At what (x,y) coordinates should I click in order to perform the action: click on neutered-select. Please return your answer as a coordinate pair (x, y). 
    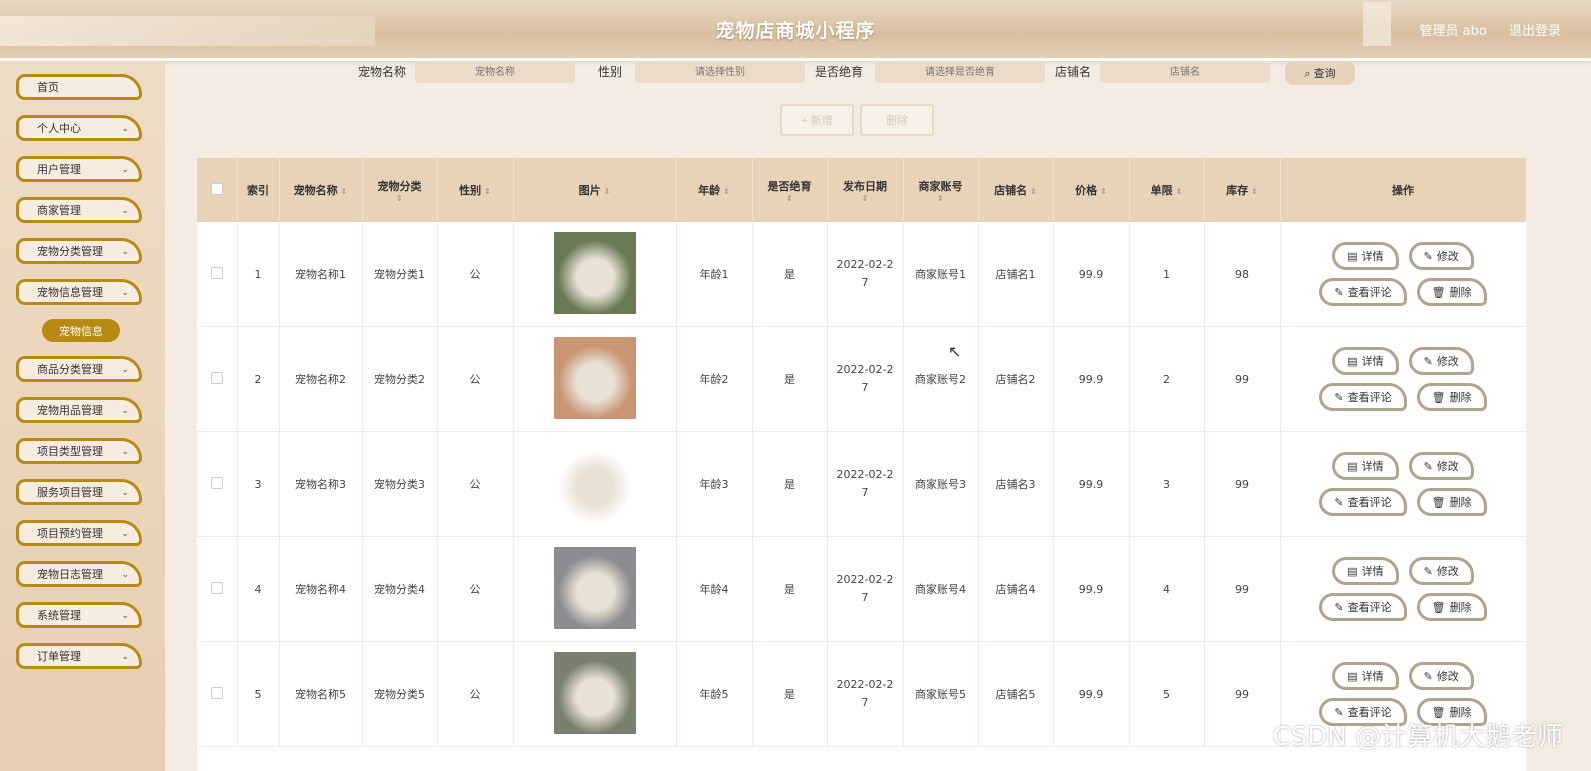
    Looking at the image, I should click on (960, 72).